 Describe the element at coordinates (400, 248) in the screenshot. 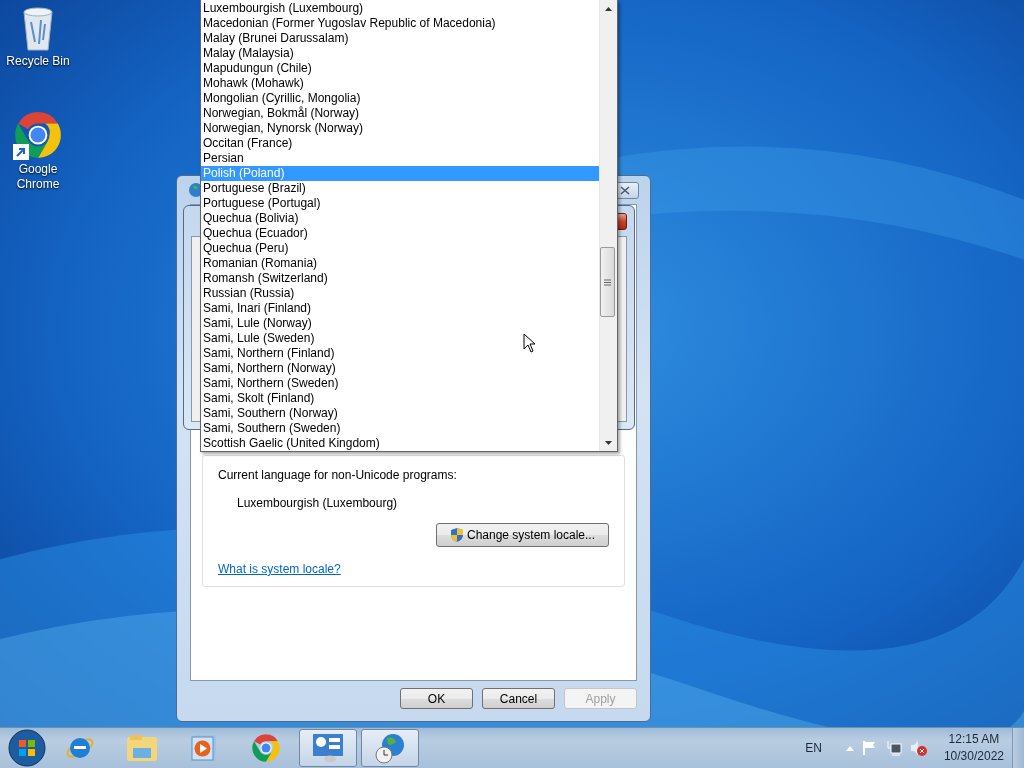

I see `list-item: Quechua (Peru)` at that location.